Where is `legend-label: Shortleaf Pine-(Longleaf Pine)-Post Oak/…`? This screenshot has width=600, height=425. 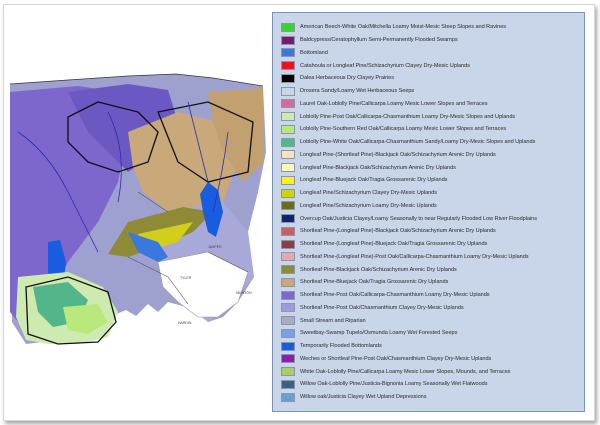 legend-label: Shortleaf Pine-(Longleaf Pine)-Post Oak/… is located at coordinates (414, 256).